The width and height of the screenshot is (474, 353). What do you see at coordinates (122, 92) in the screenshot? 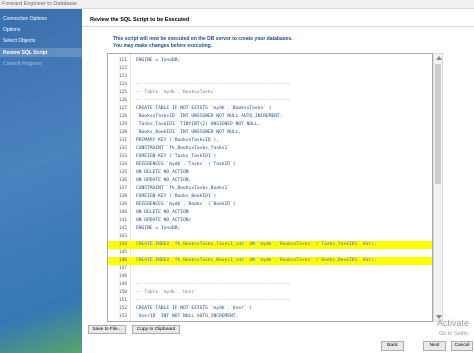
I see `line-number: 125` at bounding box center [122, 92].